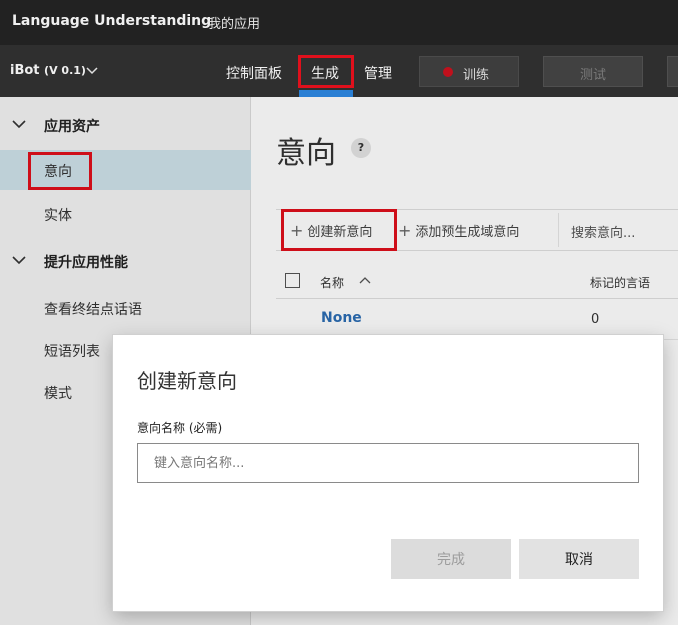  What do you see at coordinates (326, 71) in the screenshot?
I see `highlight-box` at bounding box center [326, 71].